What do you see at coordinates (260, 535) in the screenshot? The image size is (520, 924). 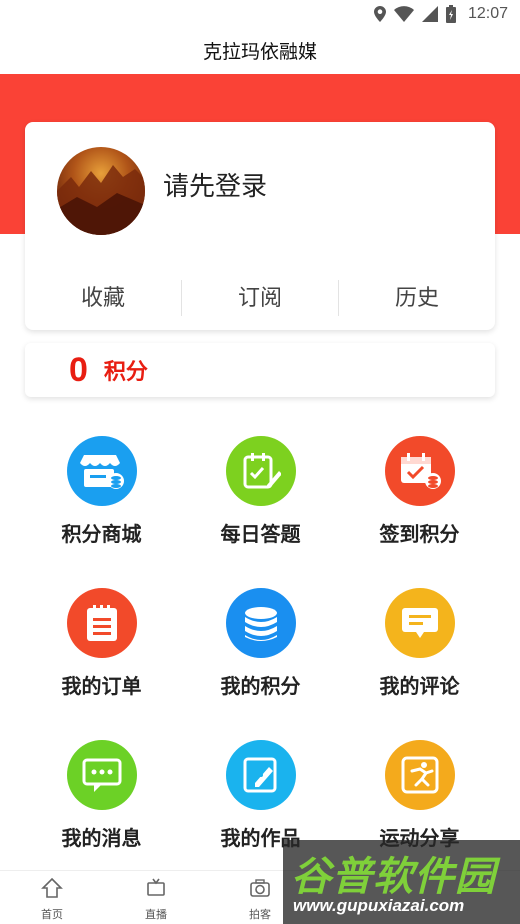 I see `grid-item-label: 每日答题` at bounding box center [260, 535].